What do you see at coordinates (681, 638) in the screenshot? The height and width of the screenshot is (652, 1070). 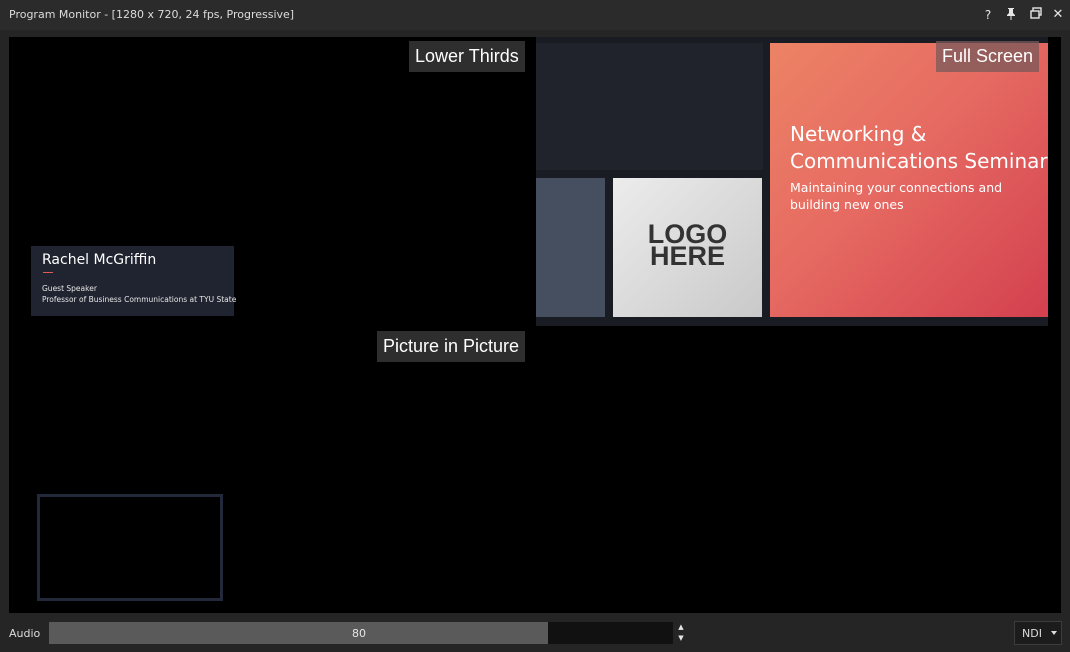 I see `volume-down-icon: ▼` at bounding box center [681, 638].